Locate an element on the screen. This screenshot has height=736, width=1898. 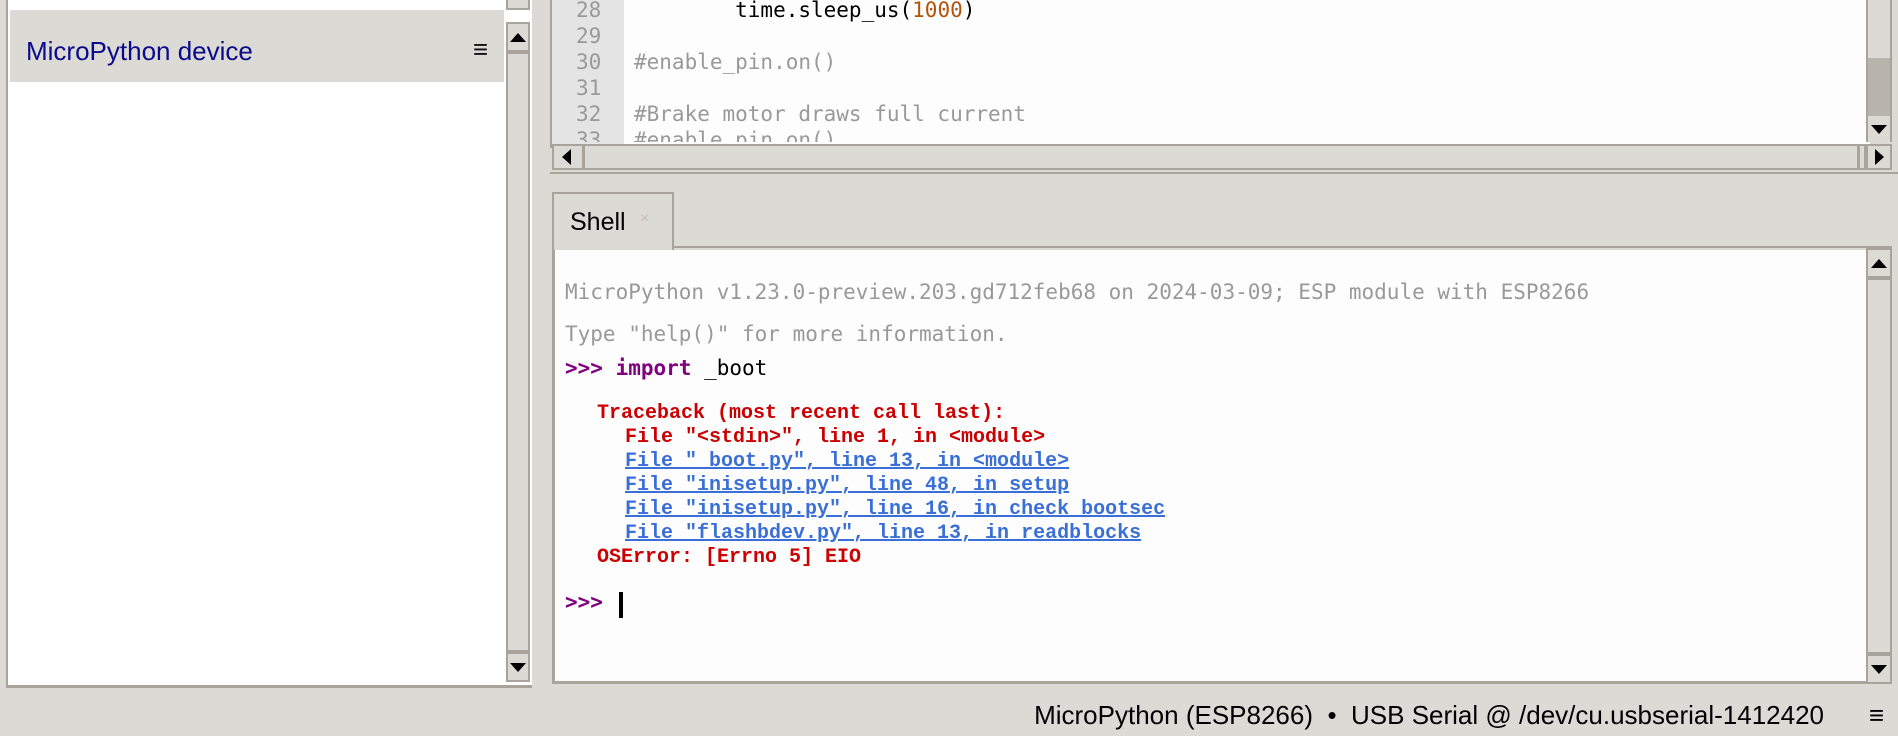
line-number: 32 is located at coordinates (589, 114).